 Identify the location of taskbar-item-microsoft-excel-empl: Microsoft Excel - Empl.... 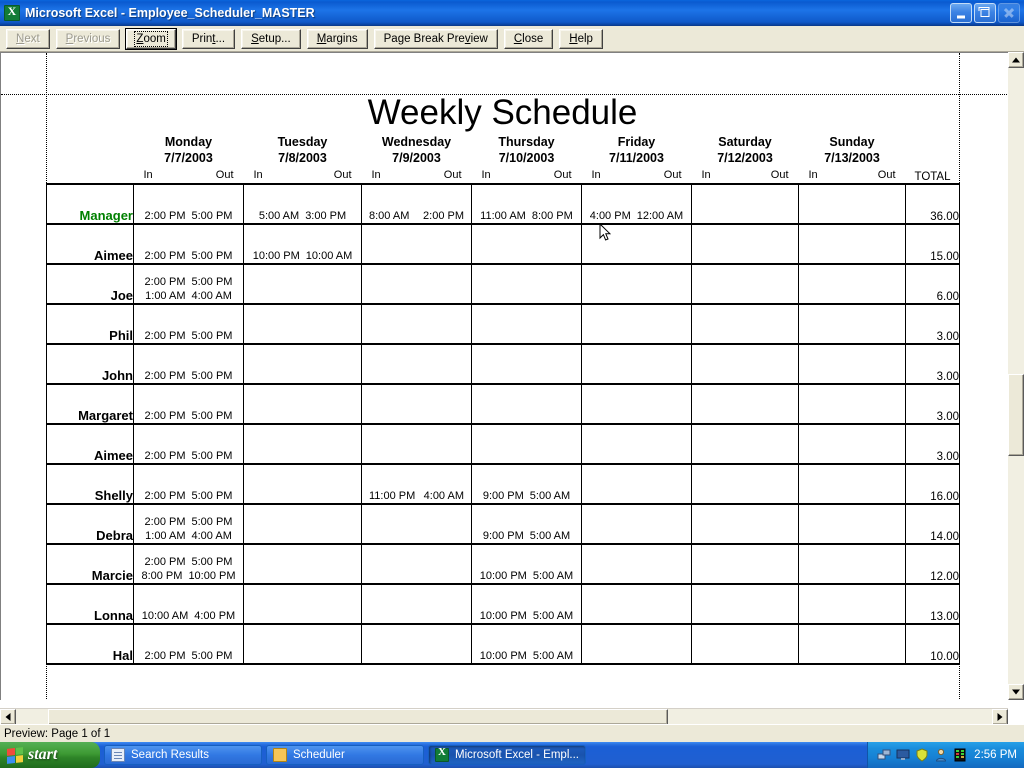
(507, 755).